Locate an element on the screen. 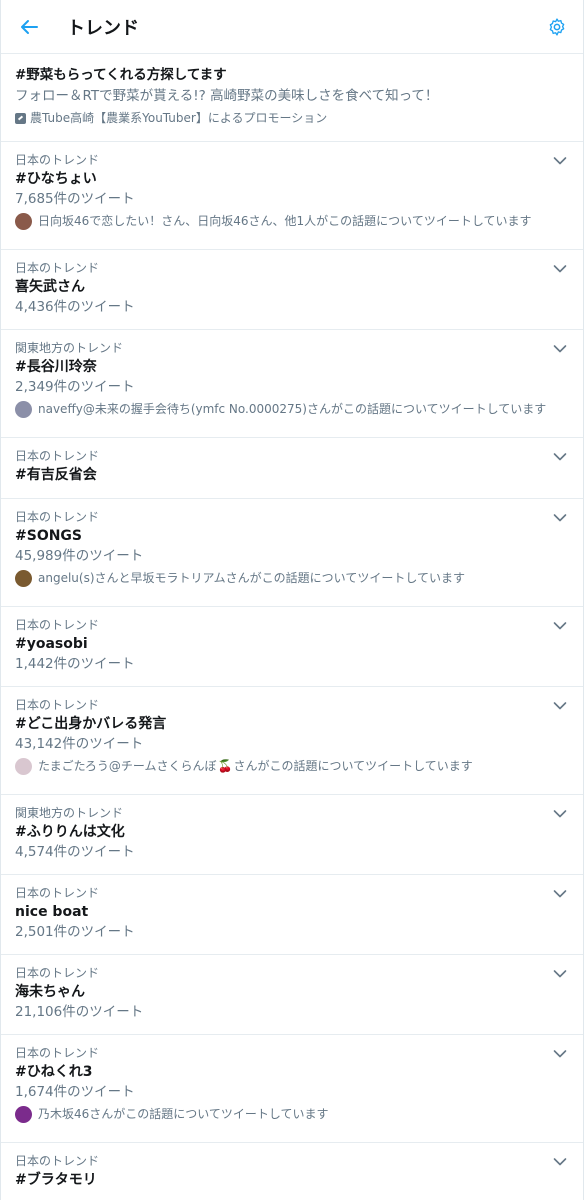 This screenshot has width=587, height=1200. promo-description: フォロー＆RTで野菜が貰える!? 高崎野菜の美味しさを食べて知って！ is located at coordinates (227, 96).